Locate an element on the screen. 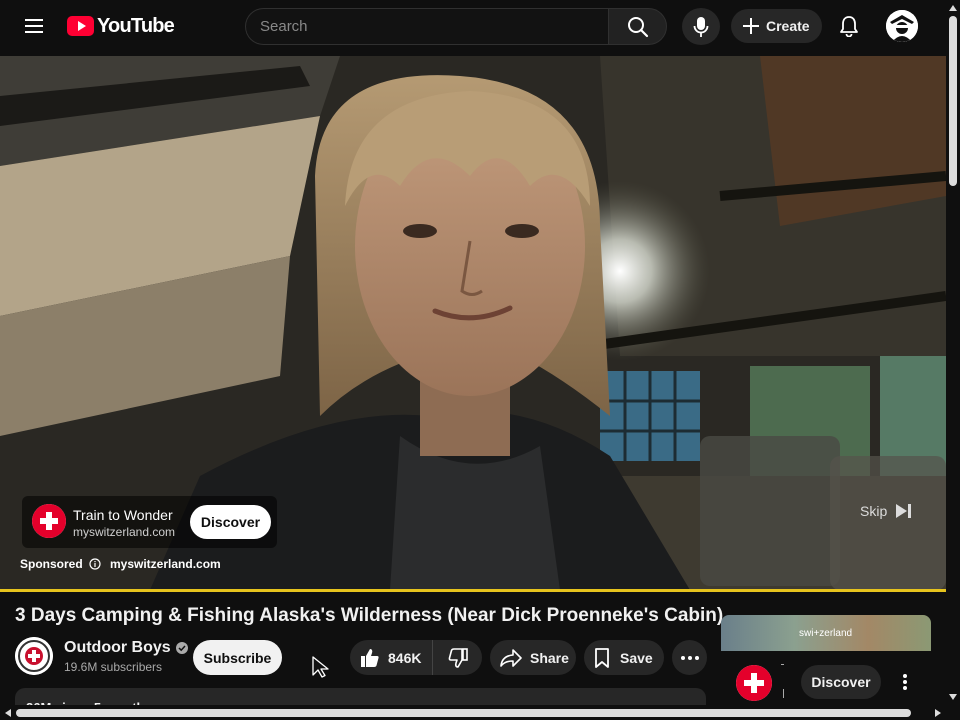  ad-discover-button: Discover is located at coordinates (230, 522).